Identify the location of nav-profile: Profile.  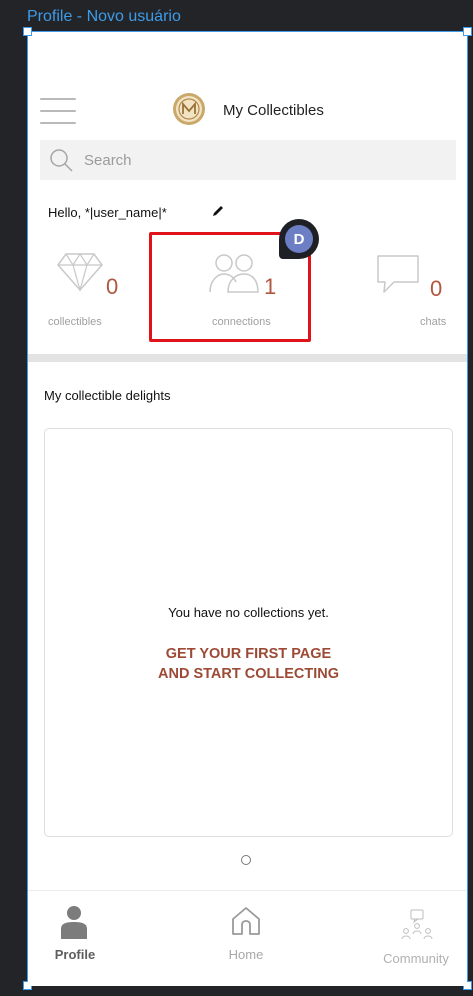
(75, 939).